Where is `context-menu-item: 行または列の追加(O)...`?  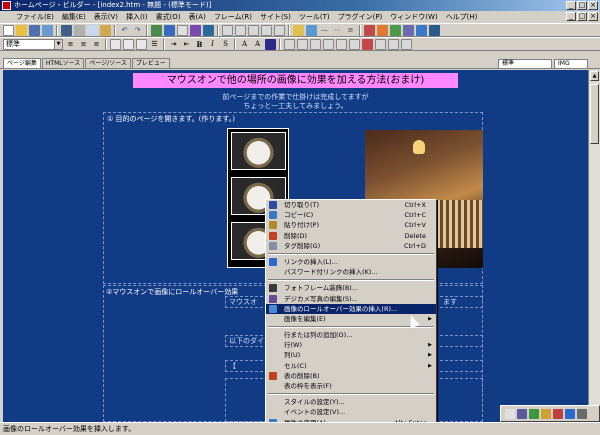 context-menu-item: 行または列の追加(O)... is located at coordinates (351, 335).